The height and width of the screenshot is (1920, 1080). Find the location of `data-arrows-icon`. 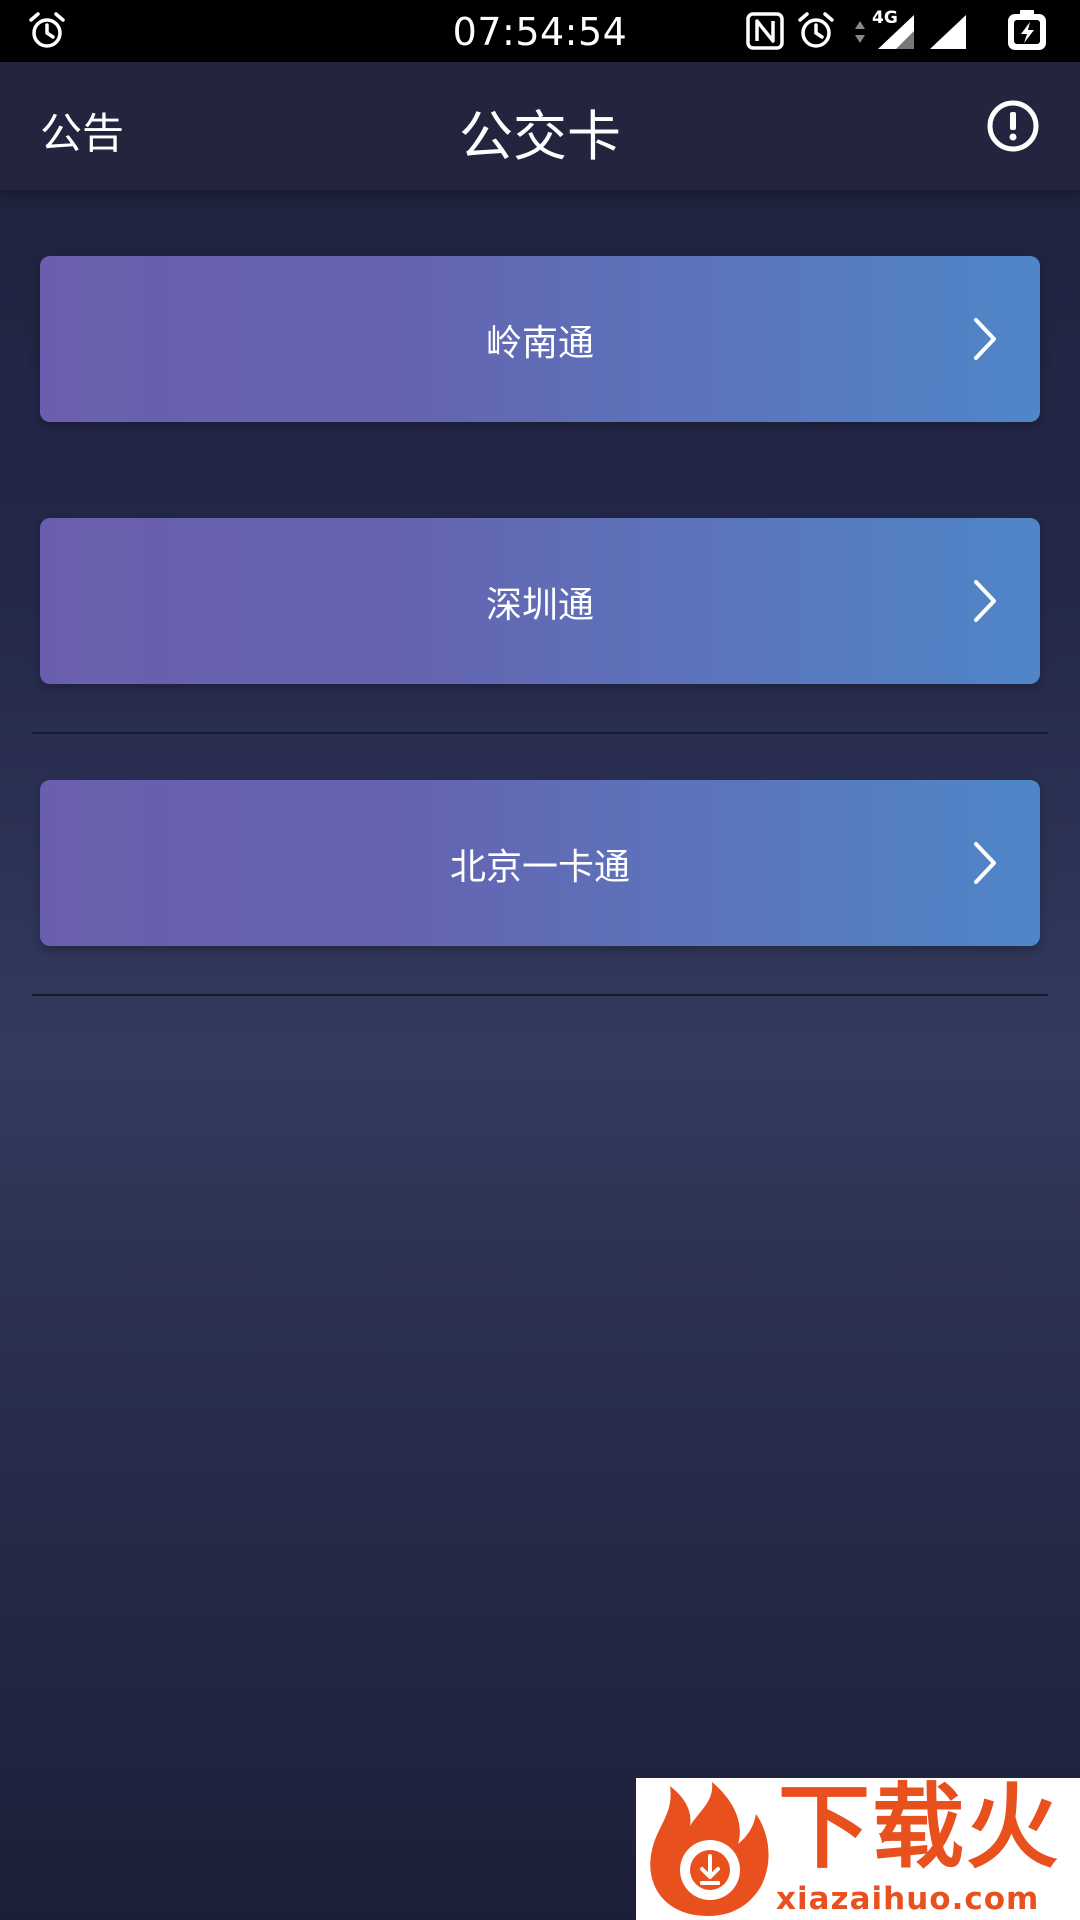

data-arrows-icon is located at coordinates (860, 32).